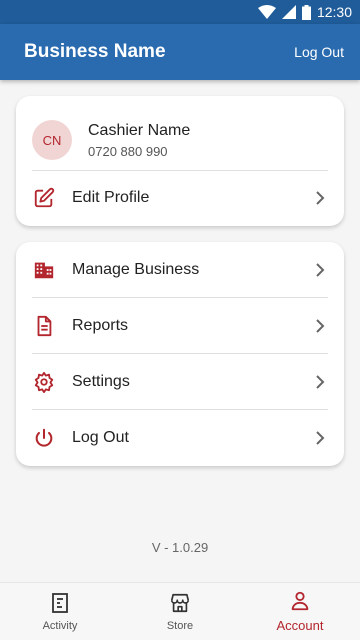  What do you see at coordinates (95, 51) in the screenshot?
I see `page-title: Business Name` at bounding box center [95, 51].